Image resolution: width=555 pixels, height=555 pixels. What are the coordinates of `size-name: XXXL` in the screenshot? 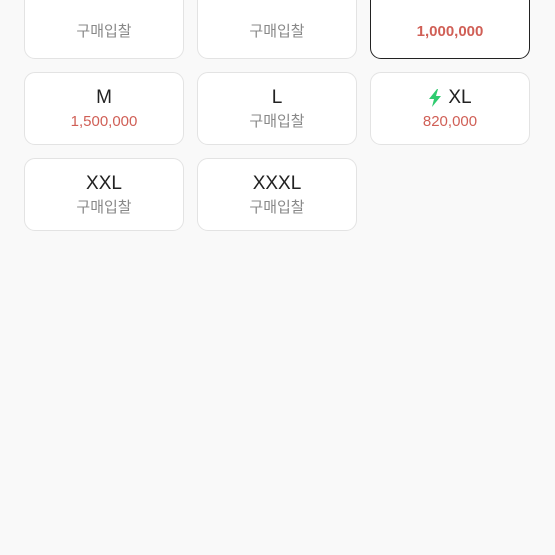 It's located at (277, 183).